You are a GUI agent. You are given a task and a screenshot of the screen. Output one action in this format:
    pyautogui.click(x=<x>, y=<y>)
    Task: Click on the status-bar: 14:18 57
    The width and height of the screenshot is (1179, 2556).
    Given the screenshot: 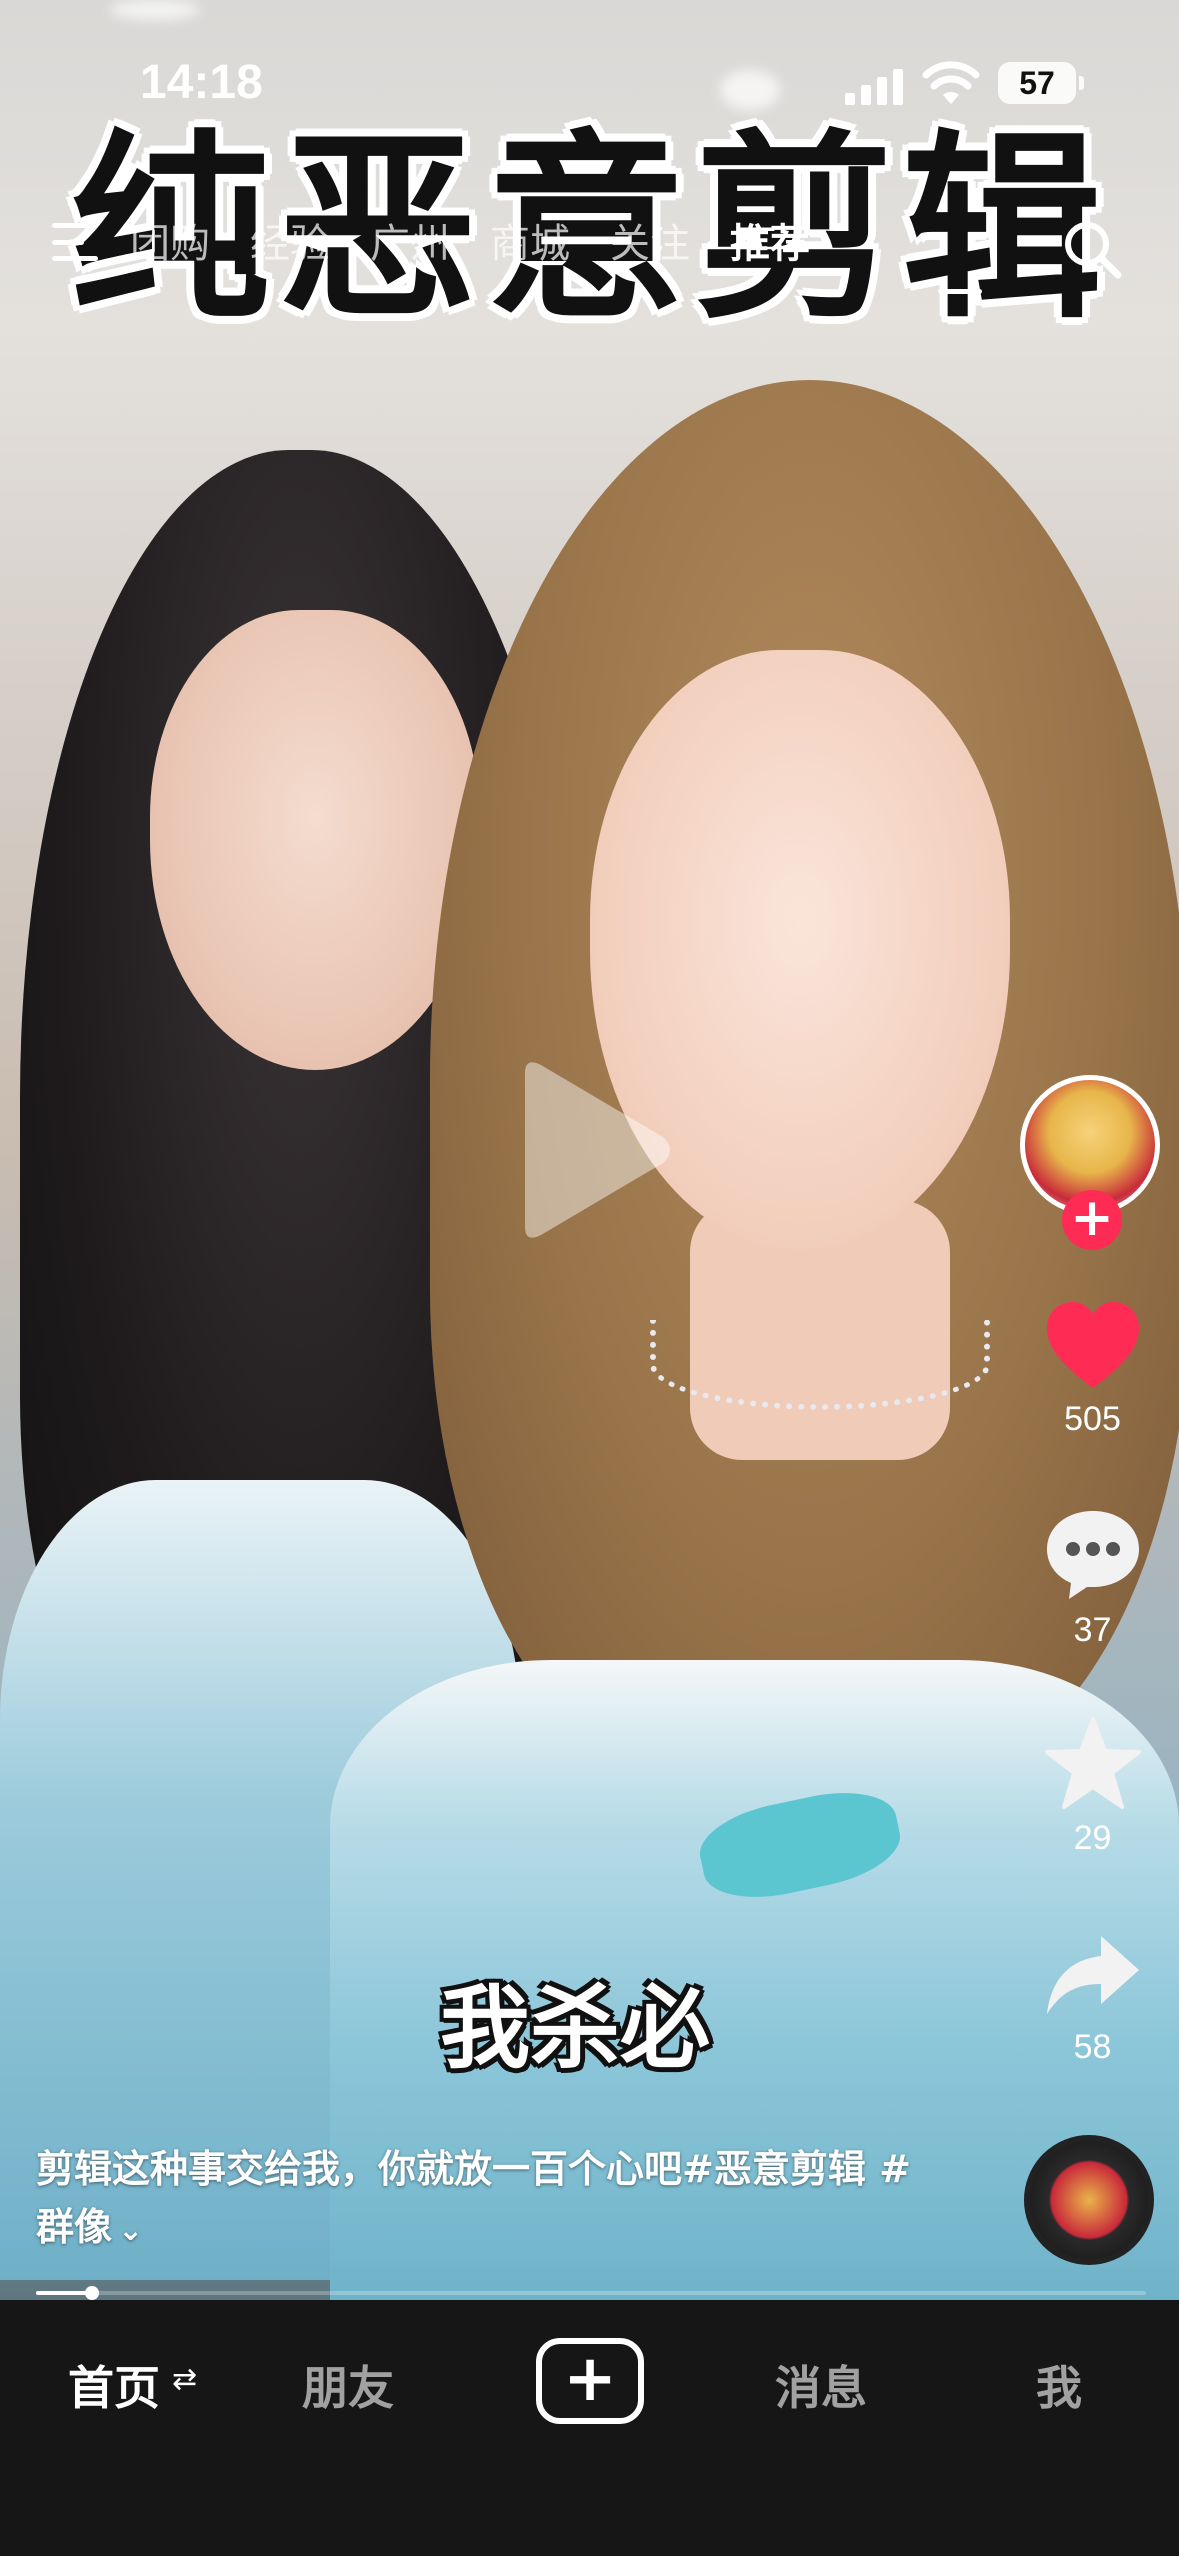 What is the action you would take?
    pyautogui.click(x=589, y=75)
    